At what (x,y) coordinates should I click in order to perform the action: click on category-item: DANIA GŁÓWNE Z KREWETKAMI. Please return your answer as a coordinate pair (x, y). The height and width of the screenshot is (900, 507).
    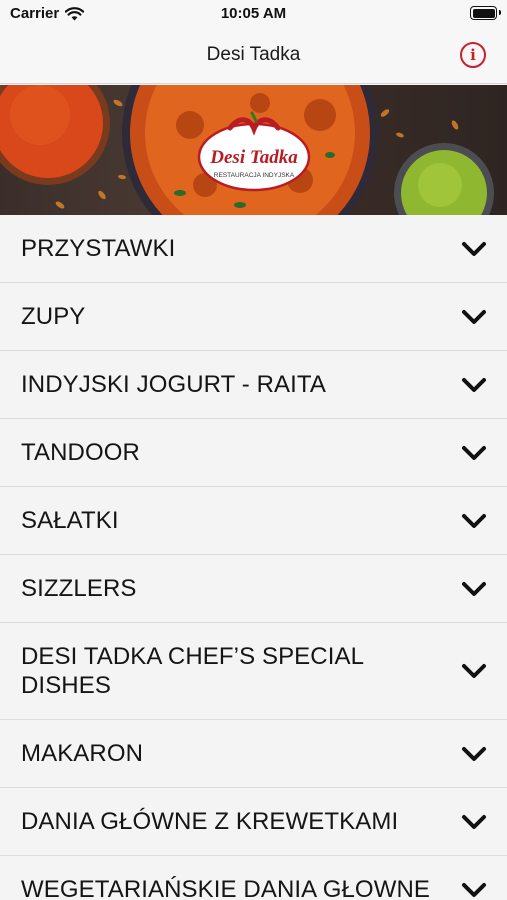
    Looking at the image, I should click on (253, 822).